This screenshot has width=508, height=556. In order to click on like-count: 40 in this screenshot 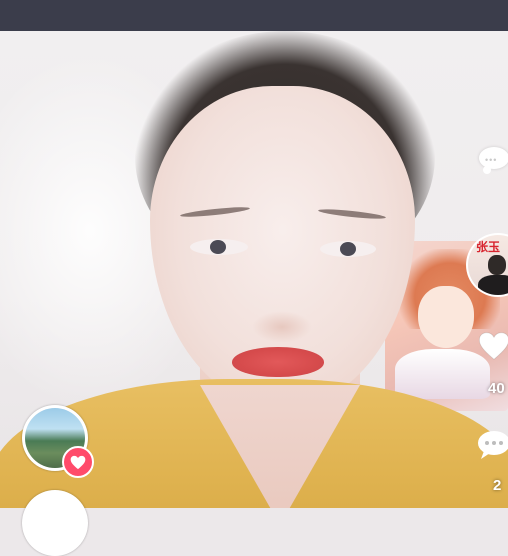, I will do `click(496, 388)`.